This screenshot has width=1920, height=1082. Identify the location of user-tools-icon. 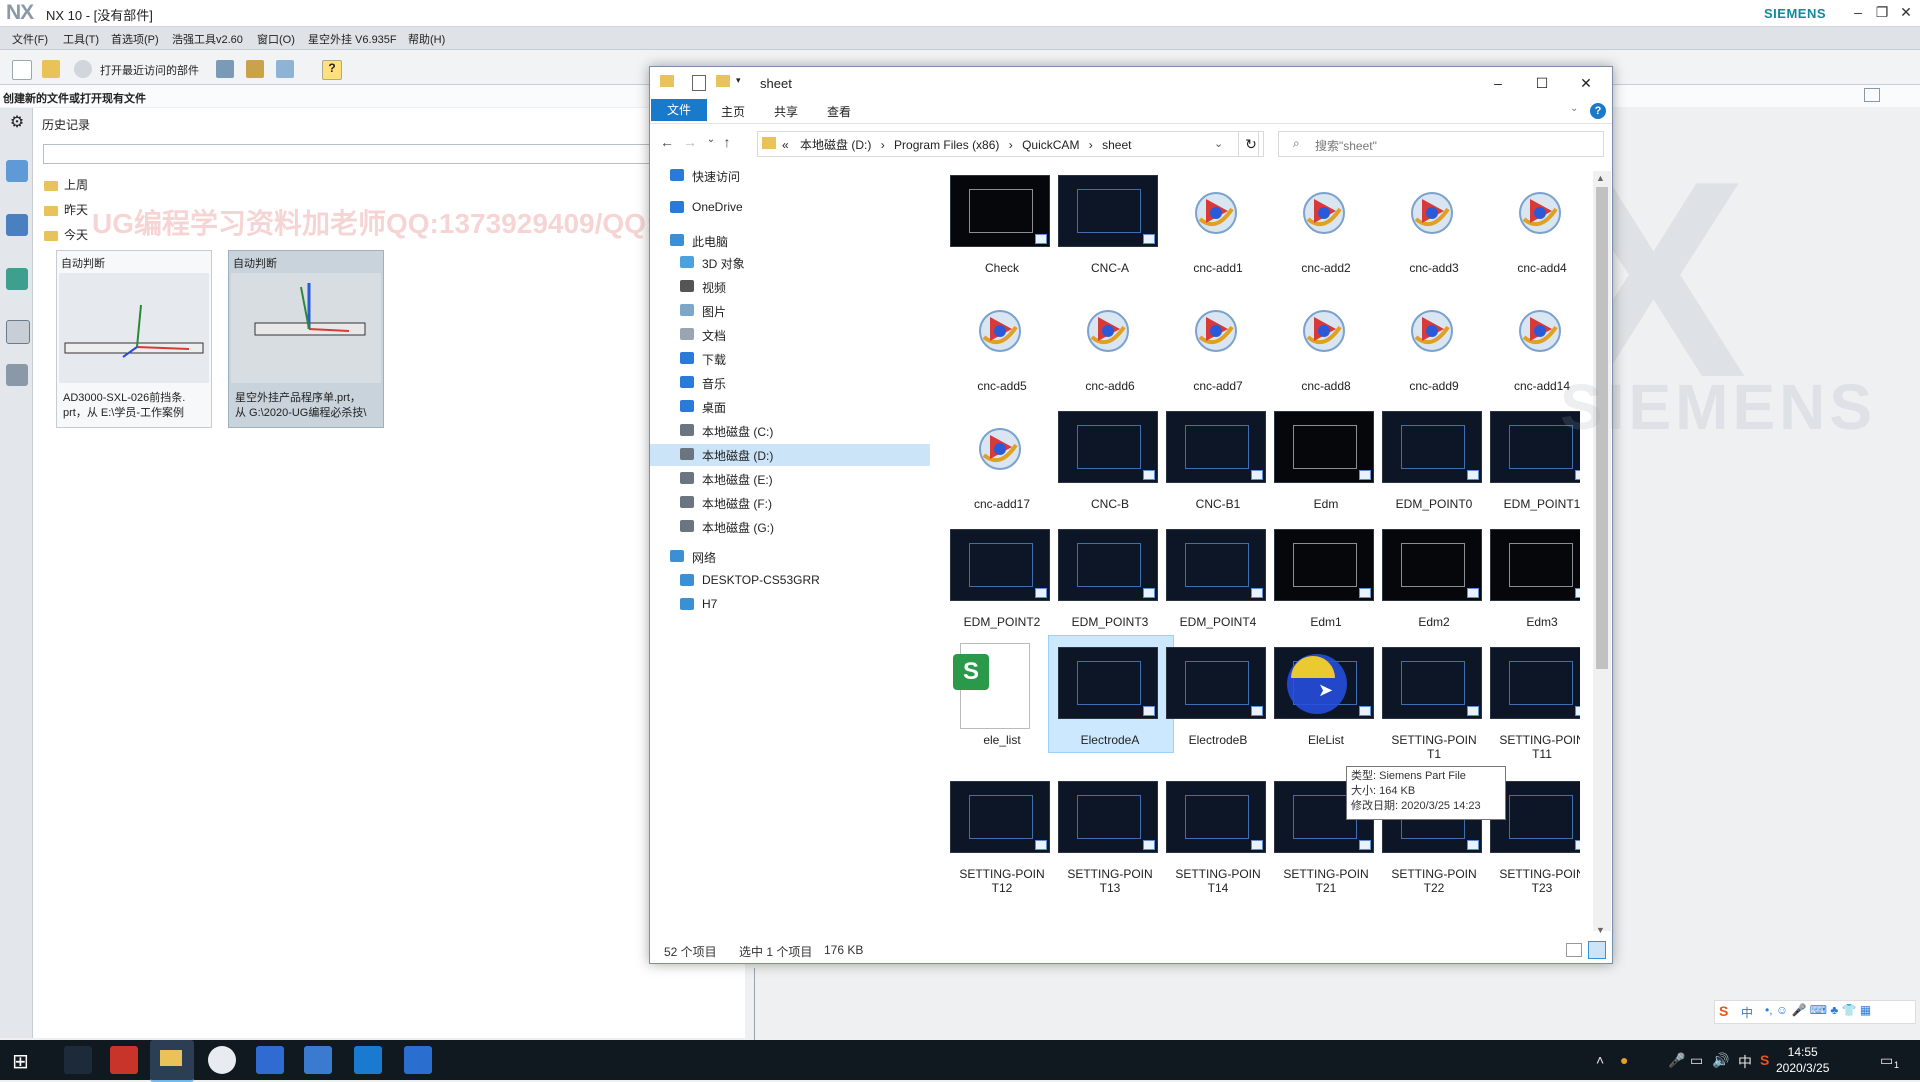
(255, 69).